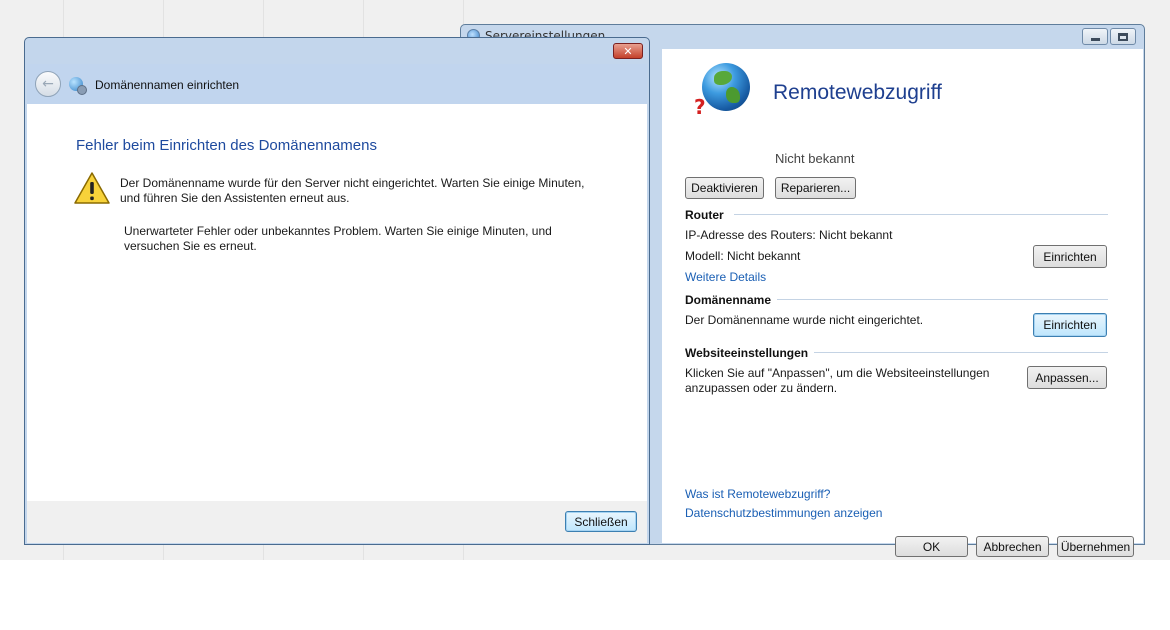 The height and width of the screenshot is (630, 1170). Describe the element at coordinates (815, 158) in the screenshot. I see `status-text: Nicht bekannt` at that location.